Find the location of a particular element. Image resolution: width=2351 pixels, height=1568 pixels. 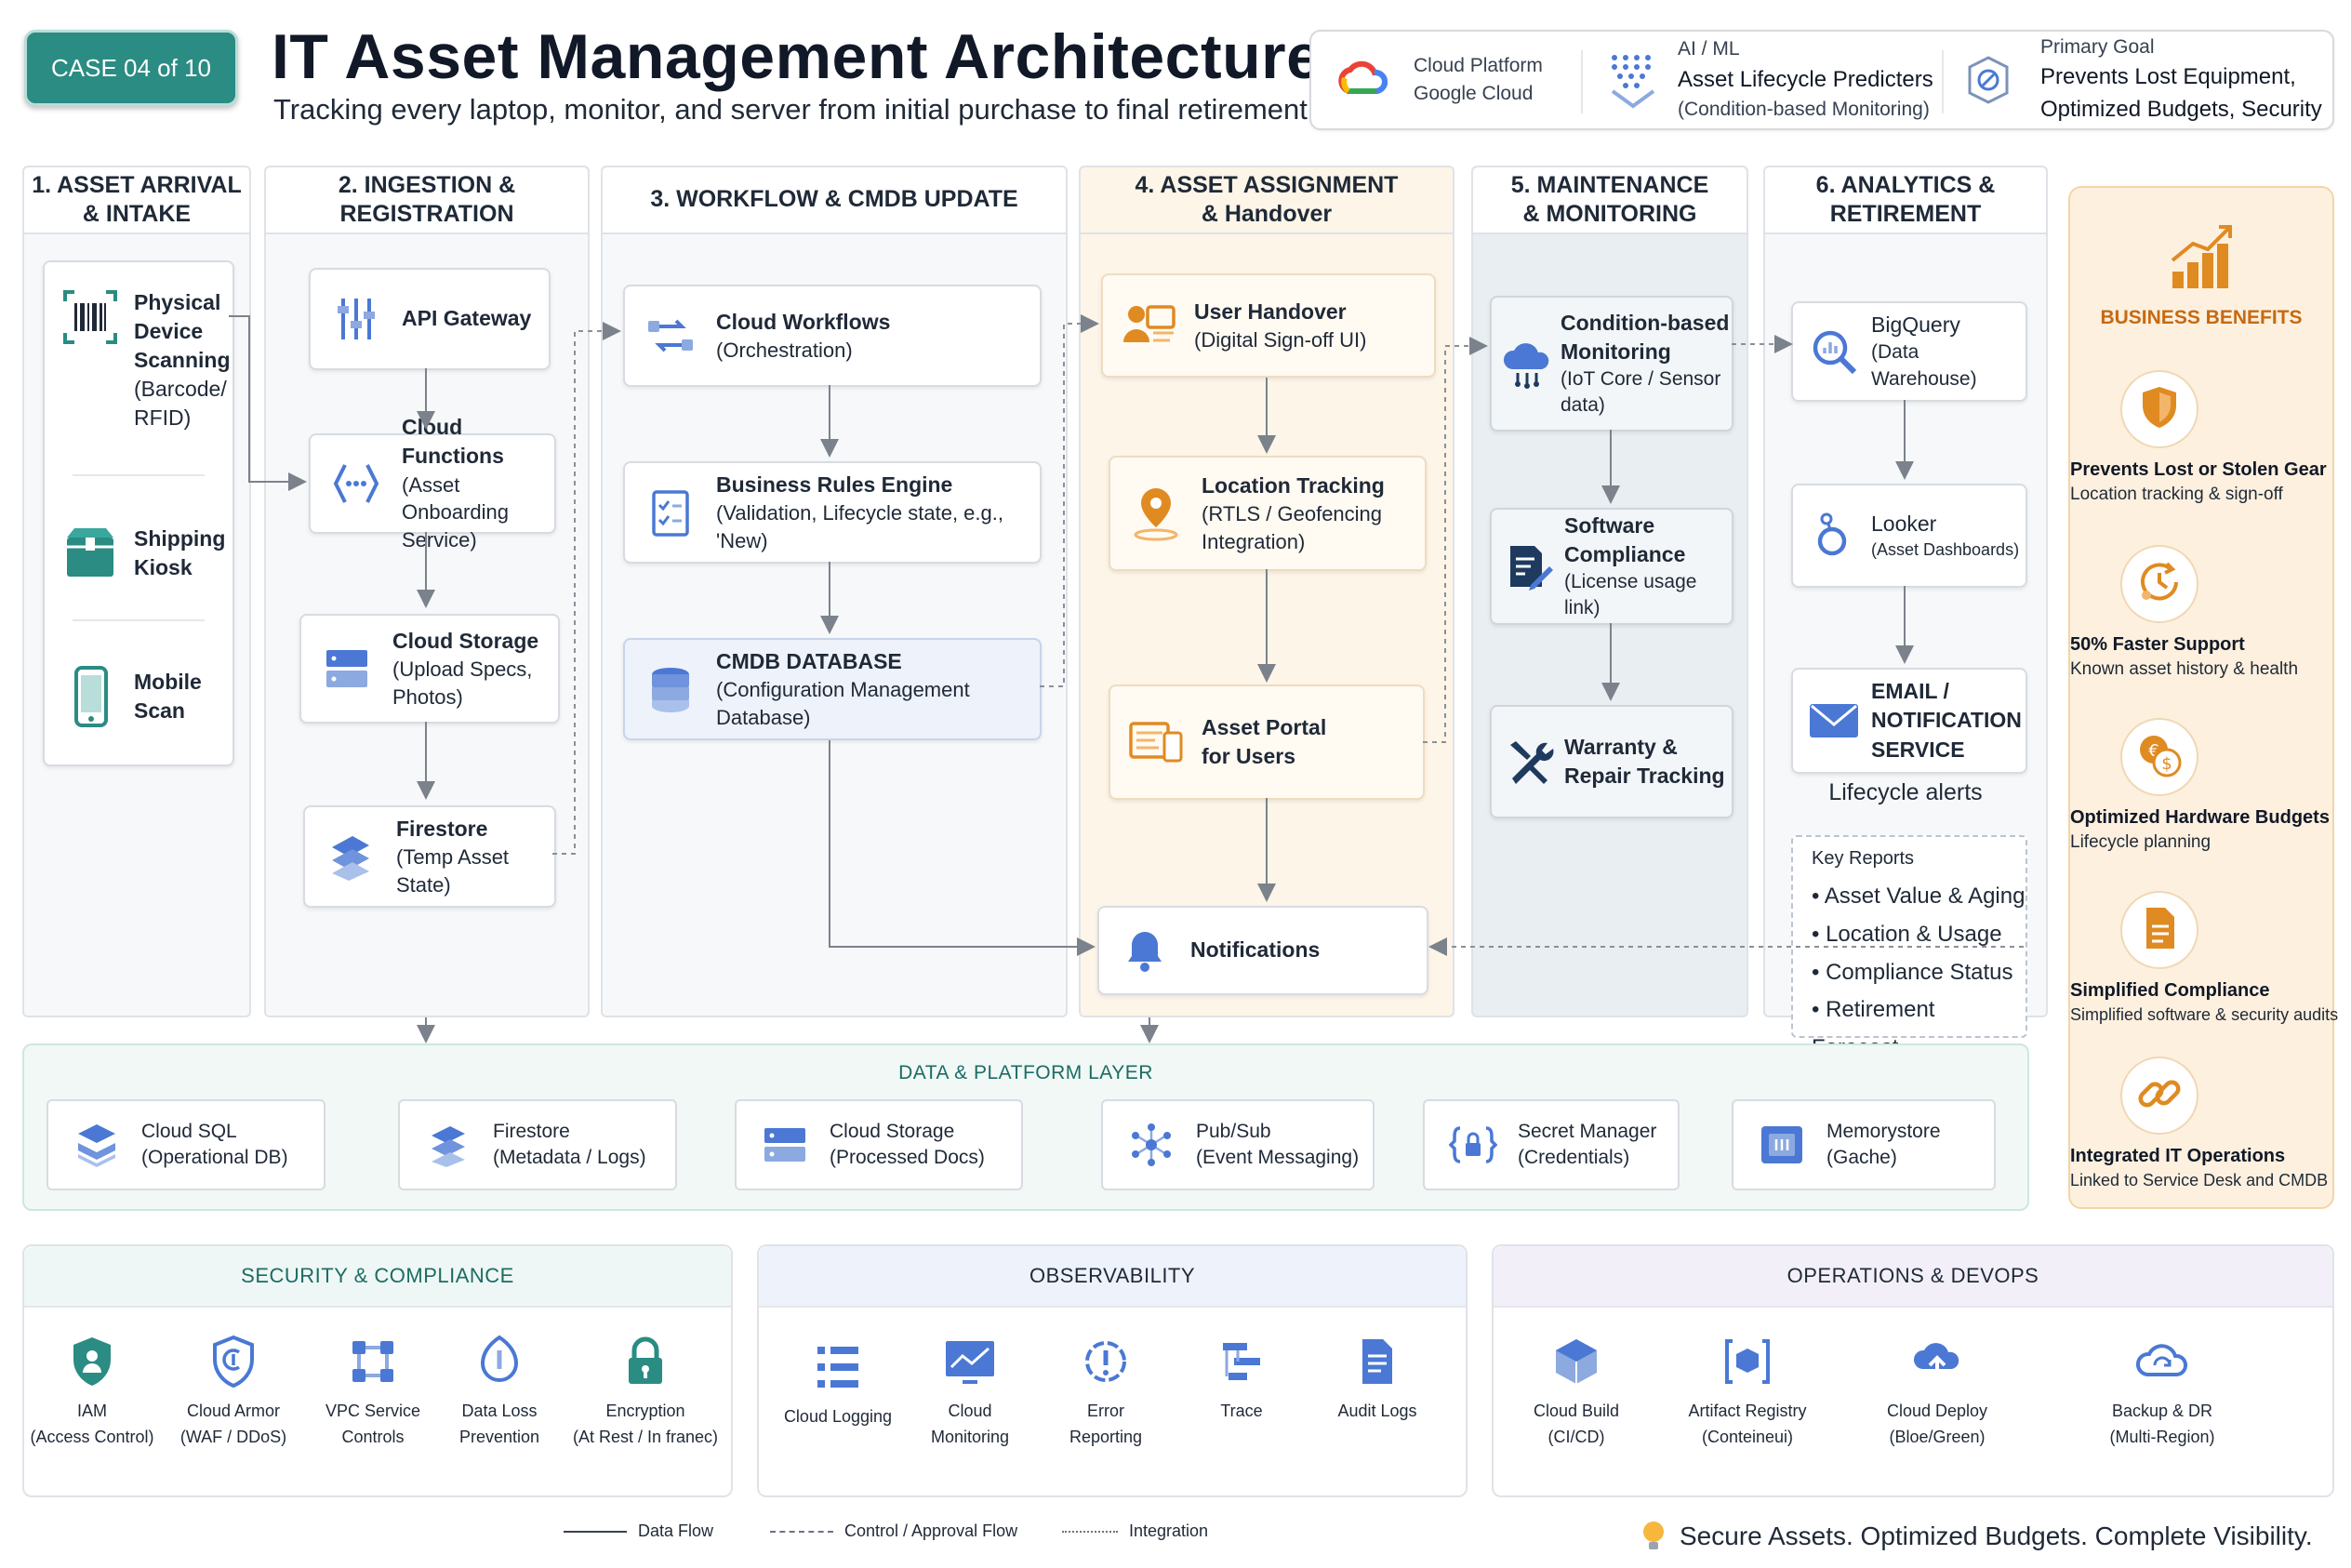

cloud-build-item: Cloud Build (CI/CD) is located at coordinates (1576, 1391).